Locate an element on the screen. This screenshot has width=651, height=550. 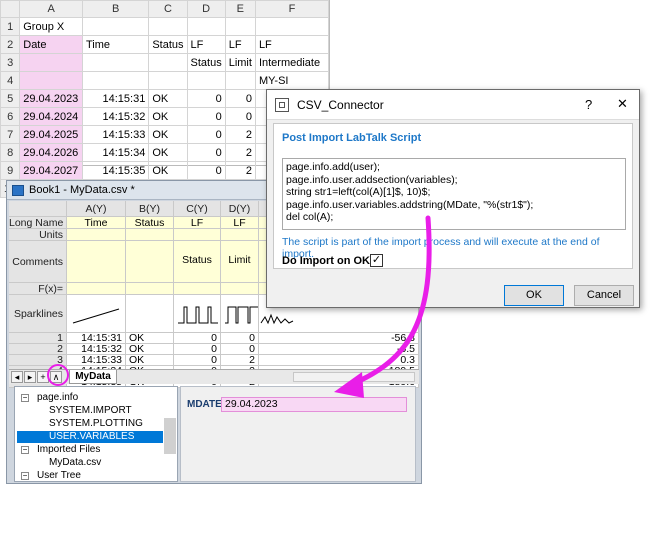
sheet-tab-mydata: MyData is located at coordinates (93, 377).